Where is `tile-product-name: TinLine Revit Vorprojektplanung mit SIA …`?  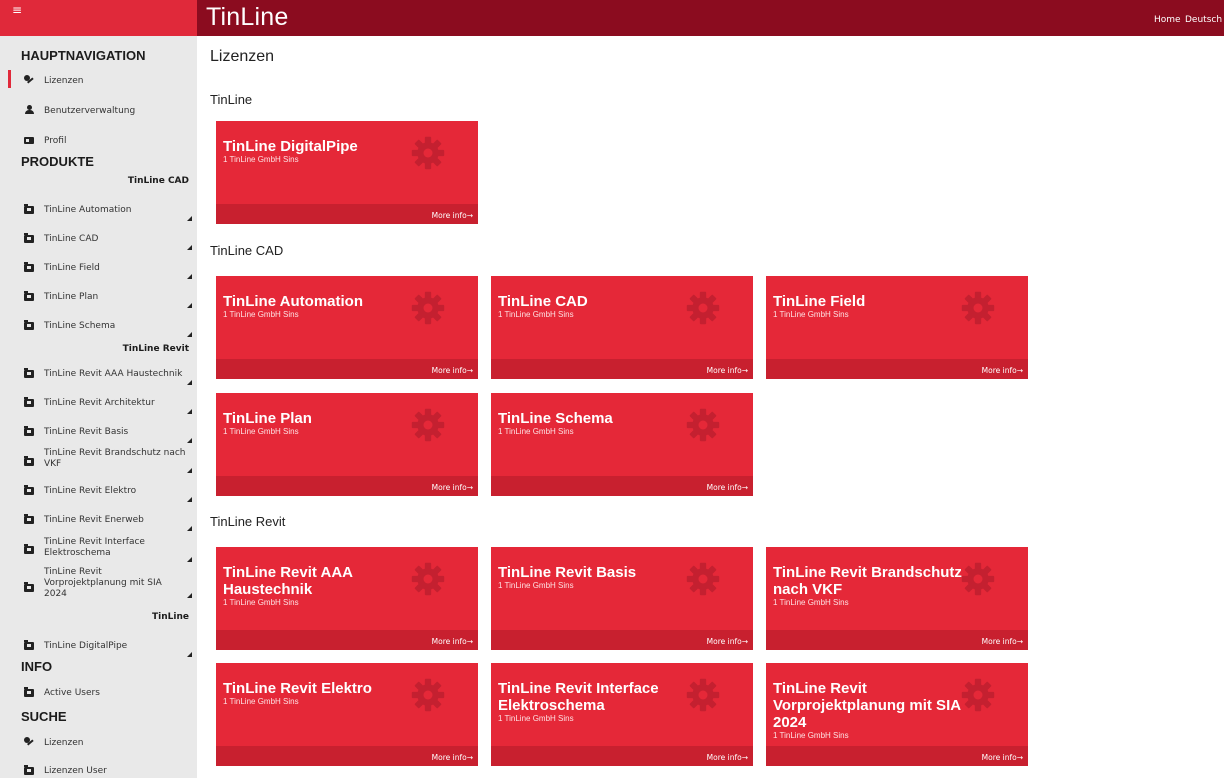 tile-product-name: TinLine Revit Vorprojektplanung mit SIA … is located at coordinates (868, 710).